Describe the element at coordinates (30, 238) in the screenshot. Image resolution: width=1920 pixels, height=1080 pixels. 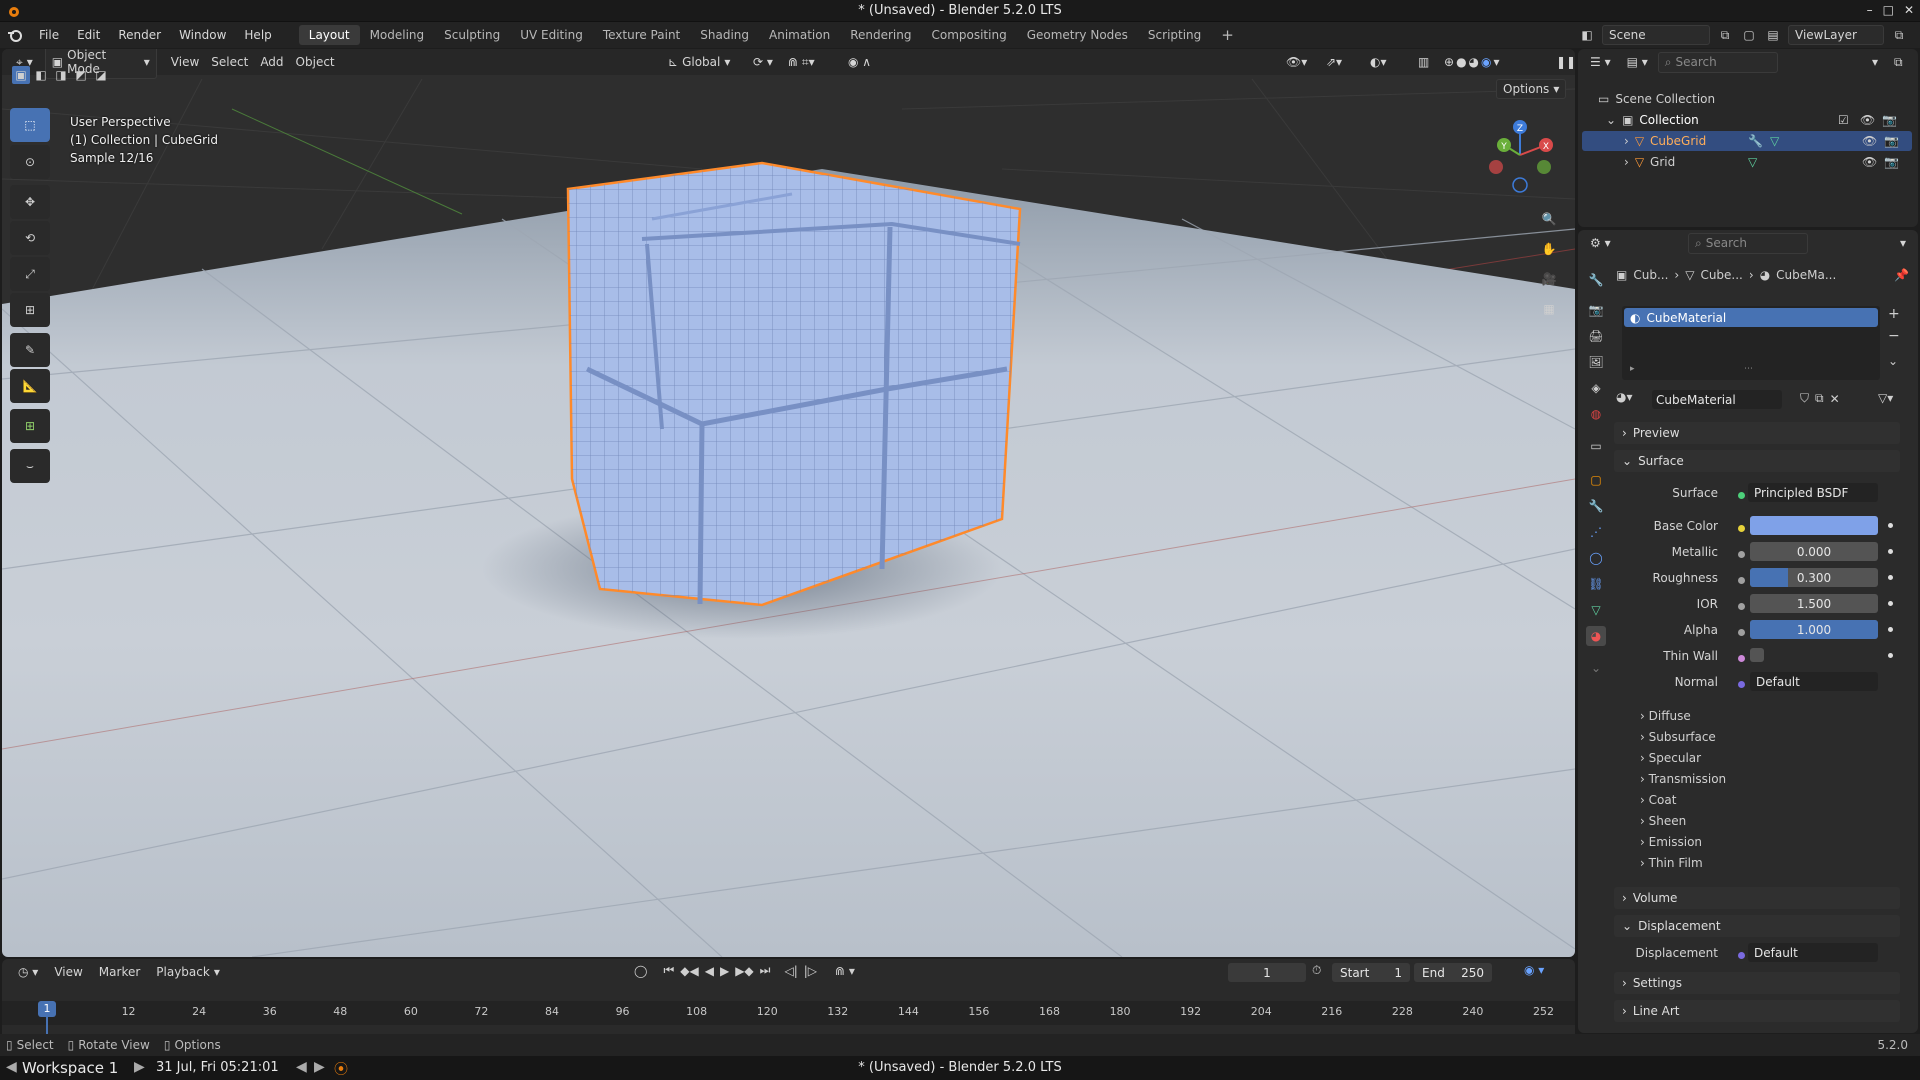
I see `rotate-tool: ⟲` at that location.